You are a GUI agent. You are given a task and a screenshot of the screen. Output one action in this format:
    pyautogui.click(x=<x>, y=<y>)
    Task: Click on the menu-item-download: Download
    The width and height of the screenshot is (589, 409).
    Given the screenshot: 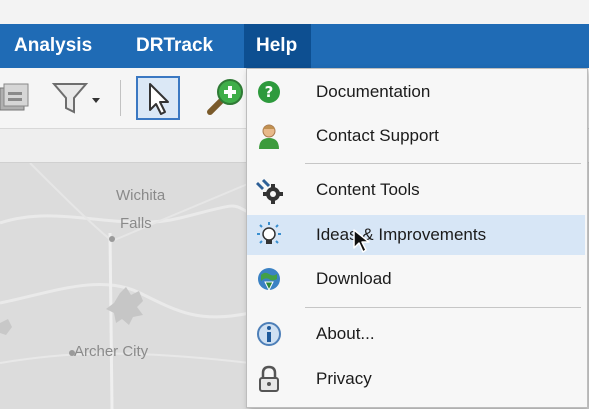 What is the action you would take?
    pyautogui.click(x=416, y=279)
    